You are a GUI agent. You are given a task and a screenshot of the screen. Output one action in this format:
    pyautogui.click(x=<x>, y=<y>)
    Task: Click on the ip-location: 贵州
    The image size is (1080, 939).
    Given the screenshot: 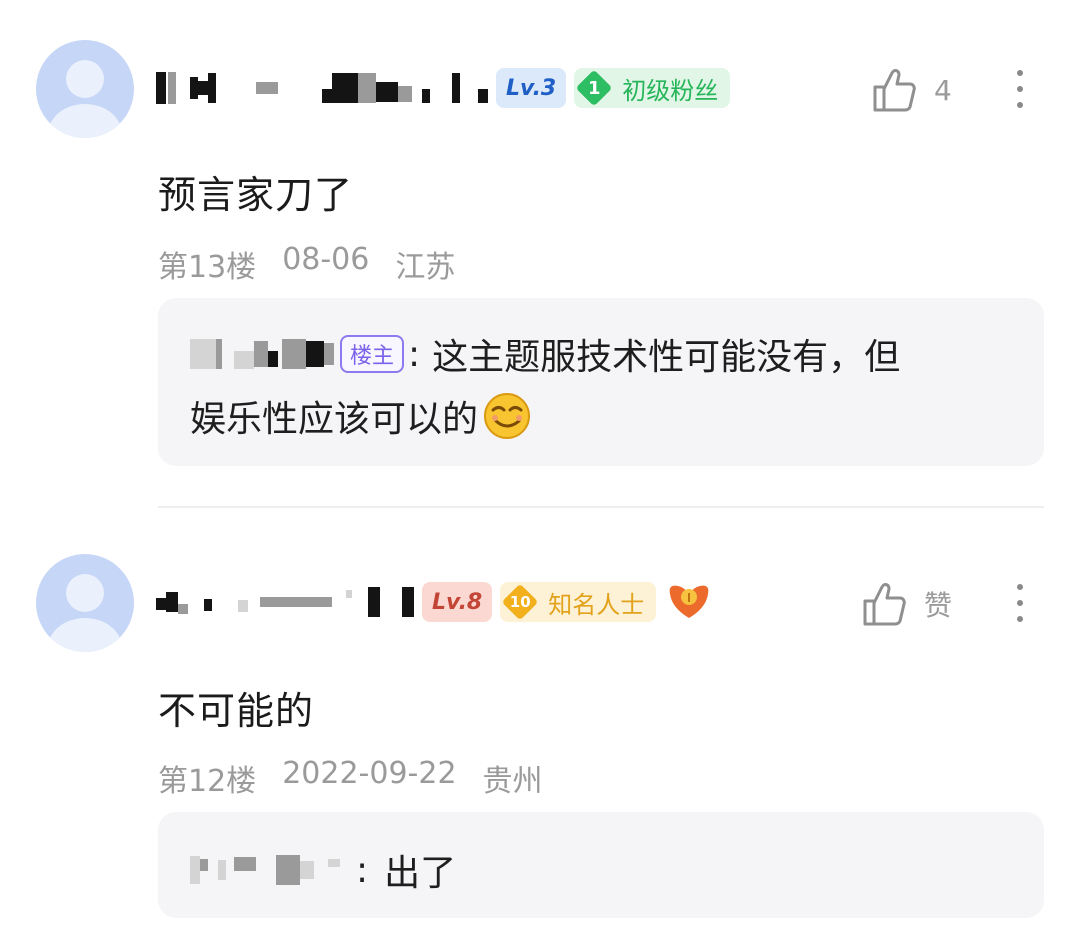 What is the action you would take?
    pyautogui.click(x=512, y=781)
    